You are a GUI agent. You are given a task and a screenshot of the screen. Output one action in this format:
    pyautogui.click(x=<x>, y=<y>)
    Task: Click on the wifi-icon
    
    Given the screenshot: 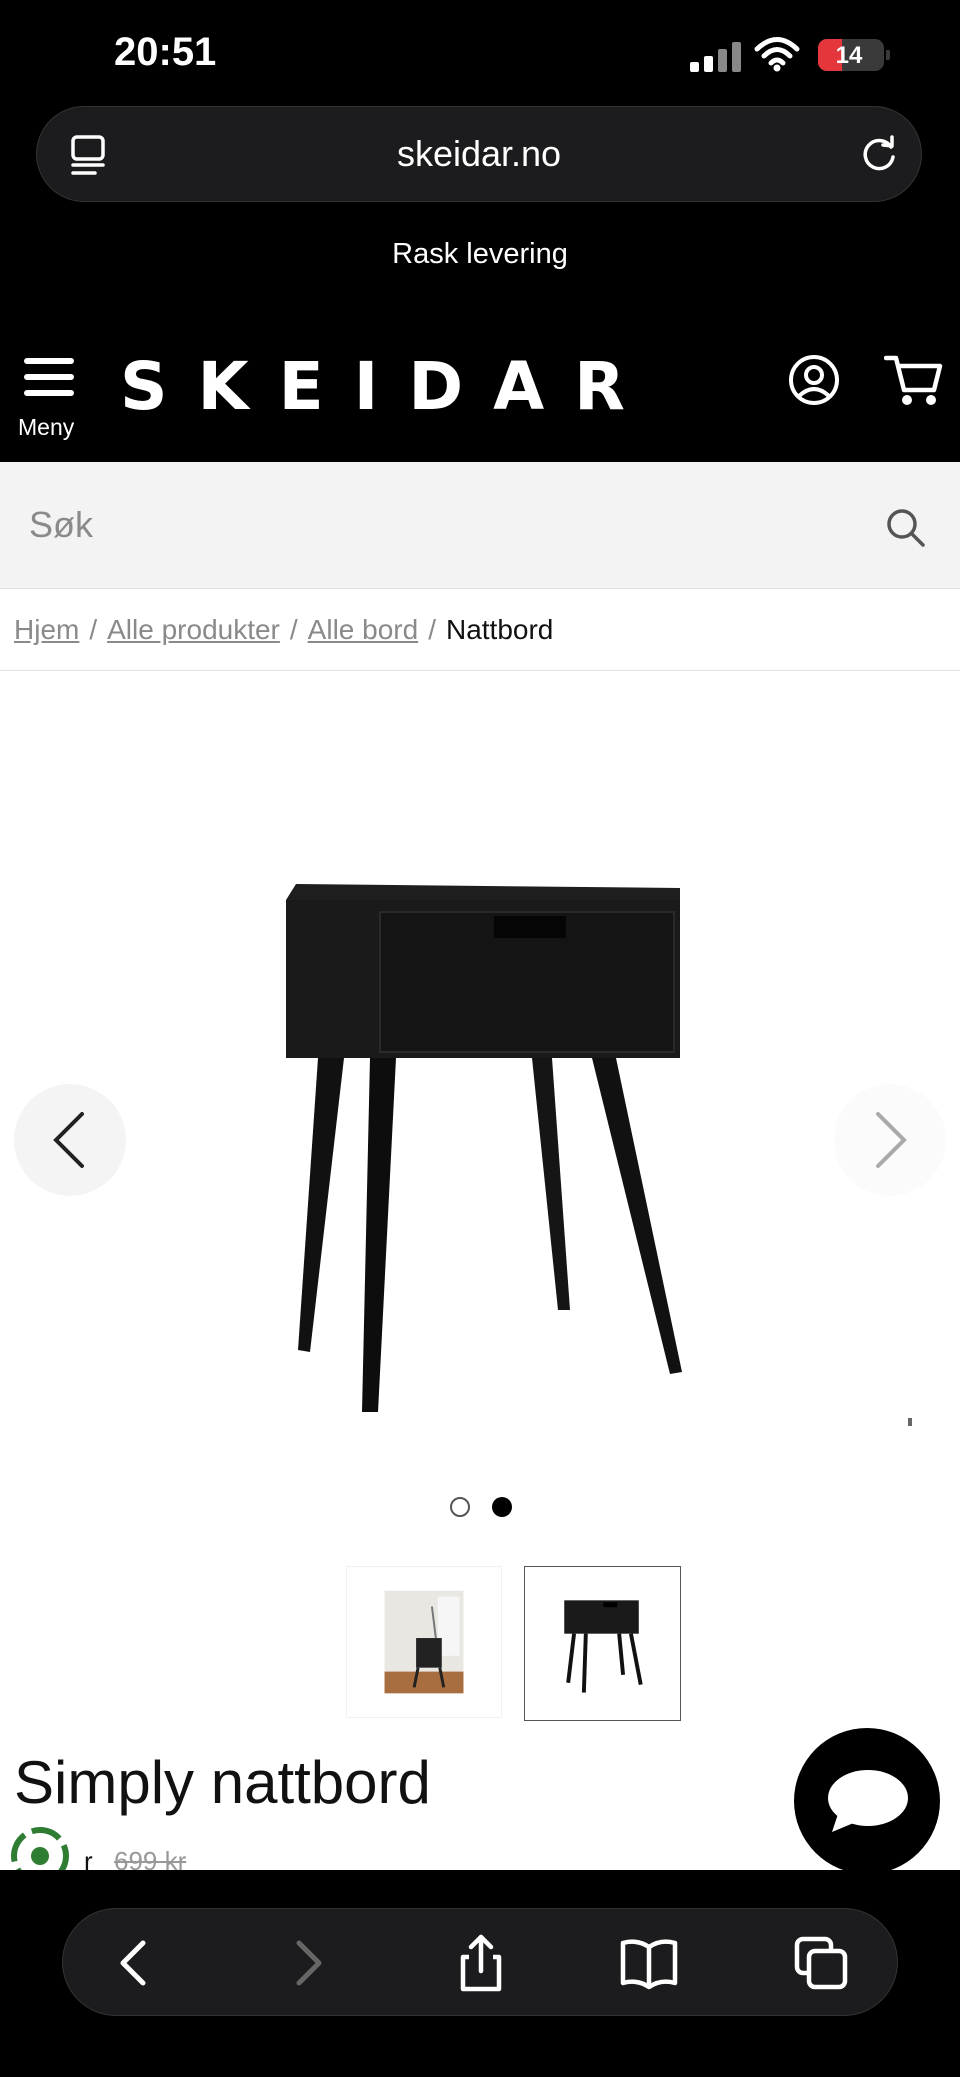 What is the action you would take?
    pyautogui.click(x=777, y=54)
    